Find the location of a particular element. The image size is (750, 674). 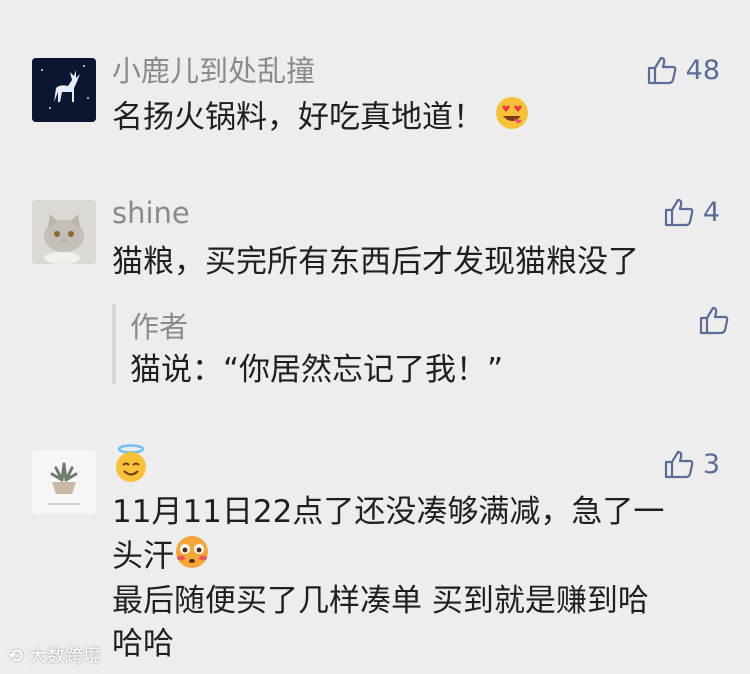

like-button: 3 is located at coordinates (691, 464).